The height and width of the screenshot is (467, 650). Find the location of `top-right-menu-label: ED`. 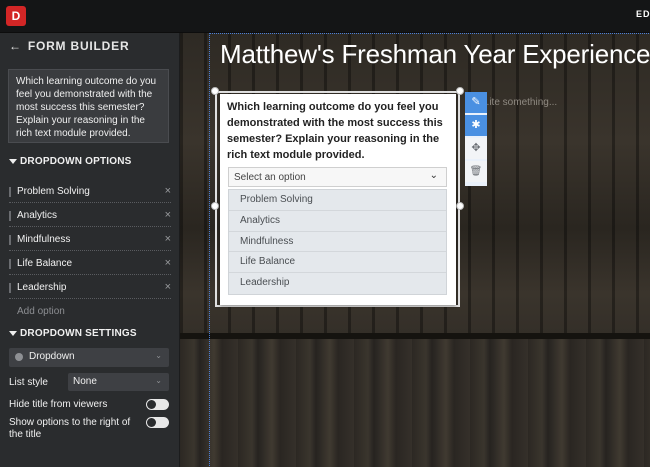

top-right-menu-label: ED is located at coordinates (643, 14).